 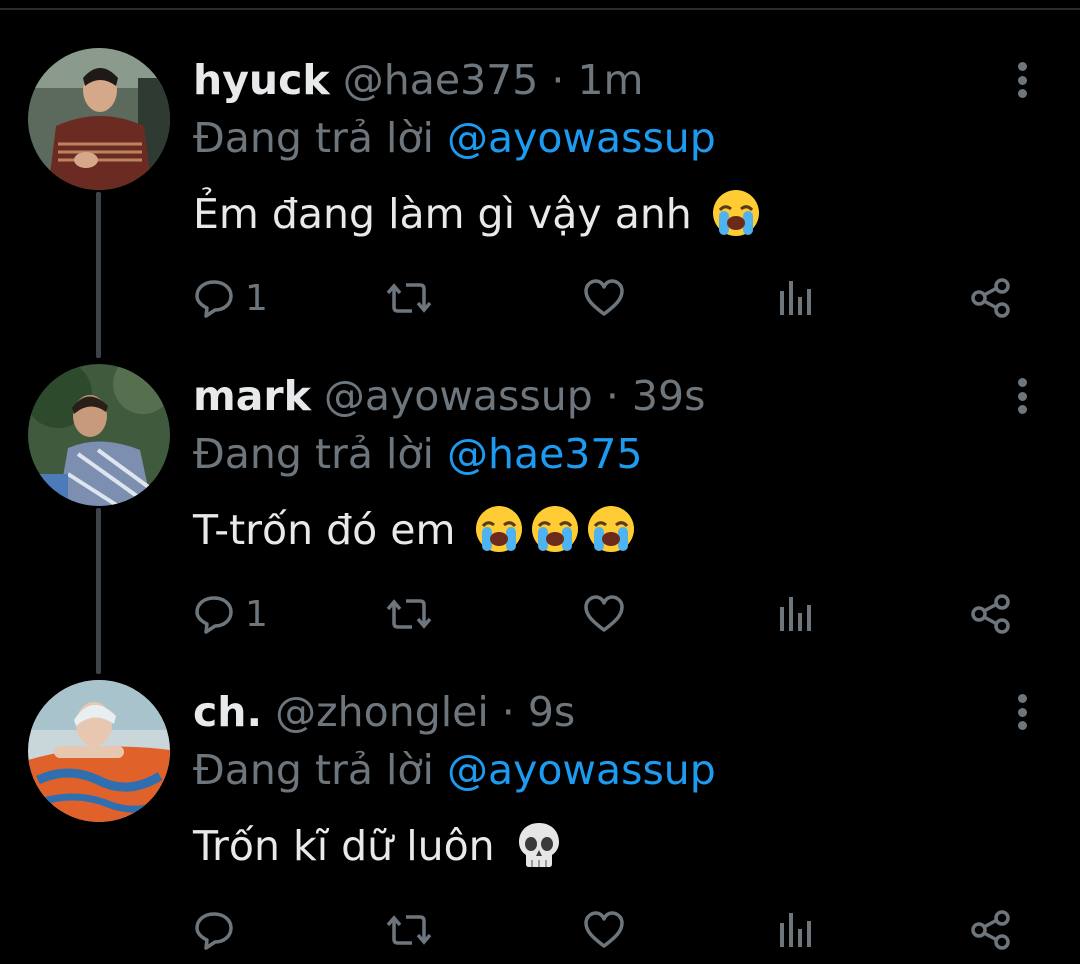 I want to click on skull-icon, so click(x=539, y=853).